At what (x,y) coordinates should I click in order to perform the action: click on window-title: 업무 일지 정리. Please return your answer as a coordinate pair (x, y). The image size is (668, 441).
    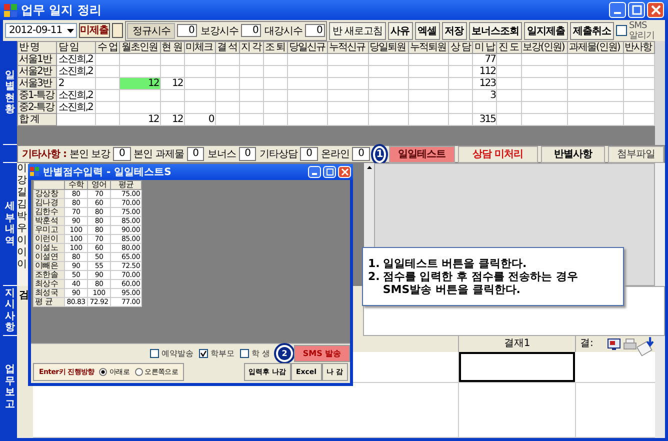
    Looking at the image, I should click on (61, 10).